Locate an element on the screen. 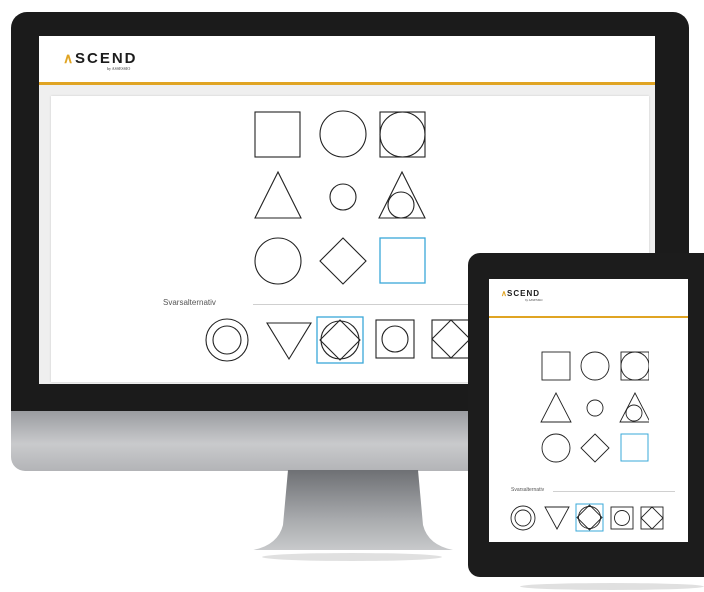  option-circle-with-diamond is located at coordinates (340, 340).